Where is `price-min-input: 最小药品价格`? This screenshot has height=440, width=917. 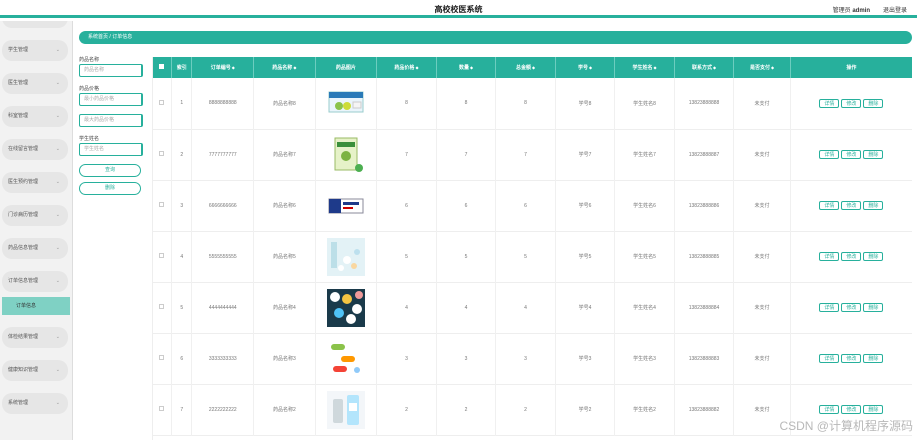
price-min-input: 最小药品价格 is located at coordinates (111, 99).